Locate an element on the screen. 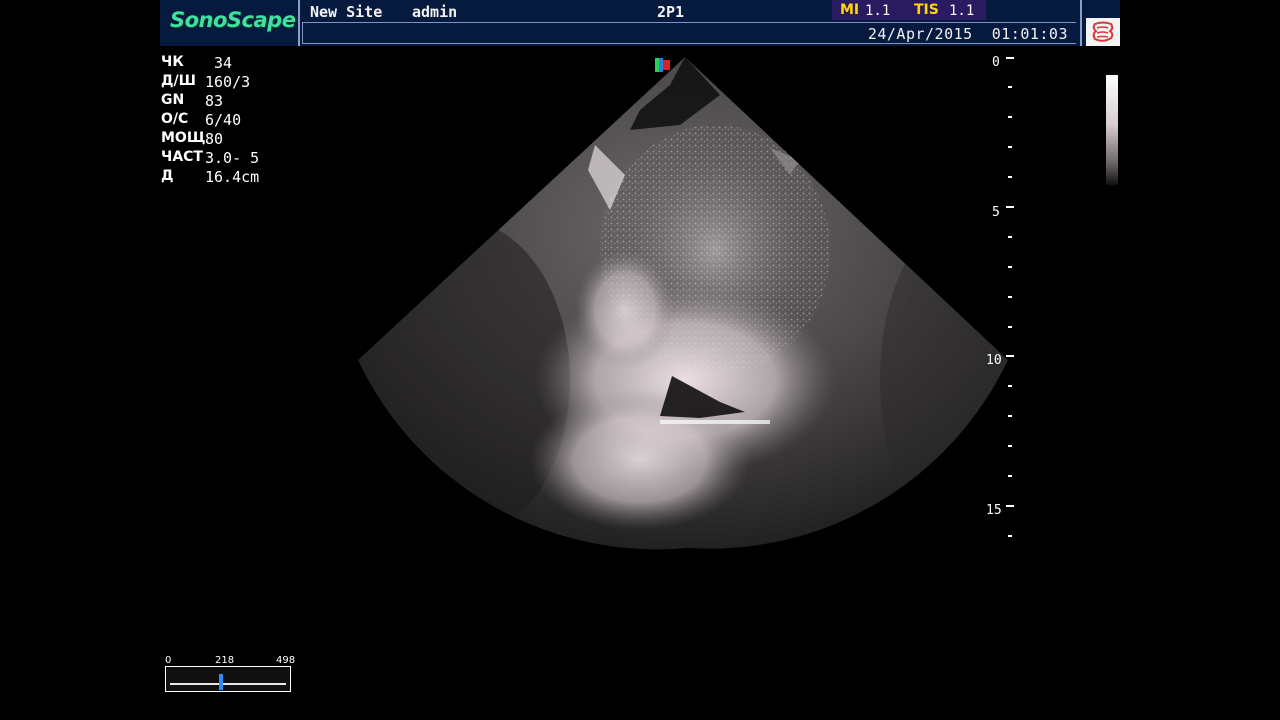 The height and width of the screenshot is (720, 1280). orientation-marker-icon is located at coordinates (662, 65).